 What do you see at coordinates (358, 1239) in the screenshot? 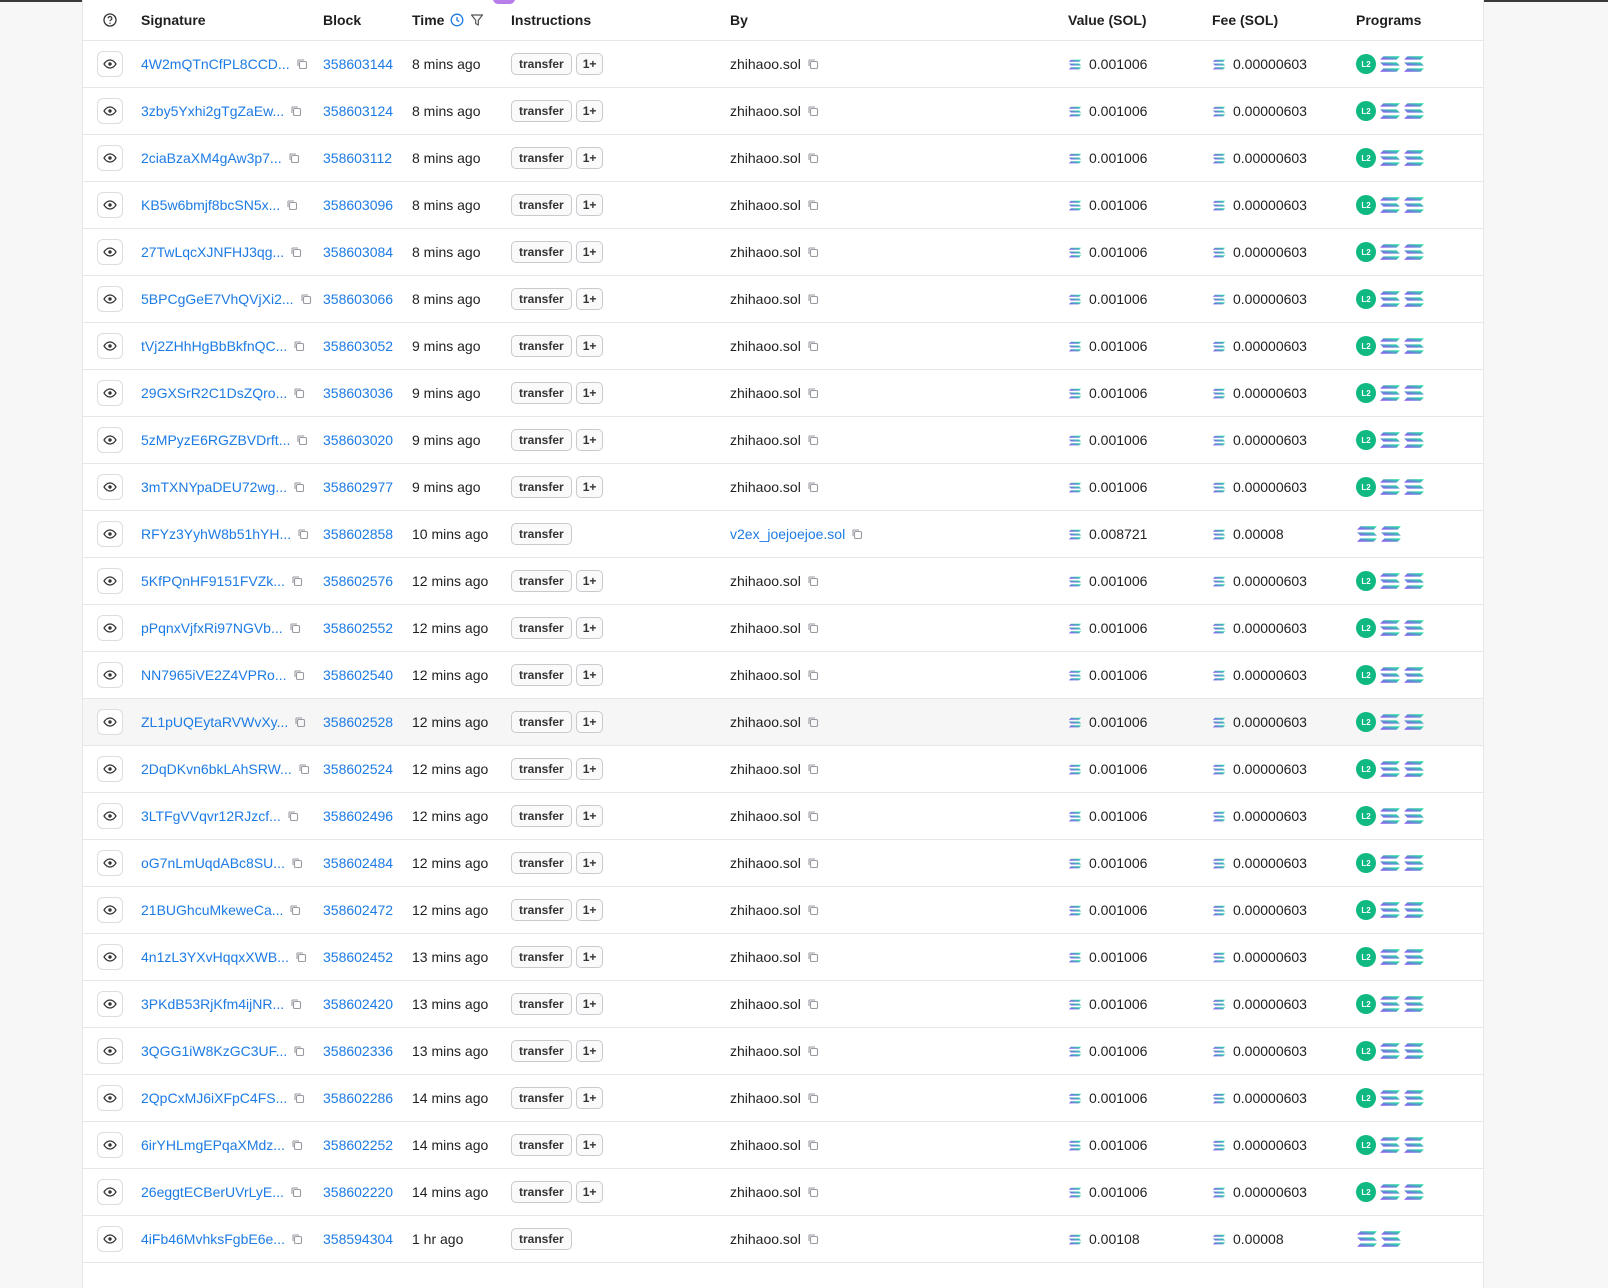
I see `block-link: 358594304` at bounding box center [358, 1239].